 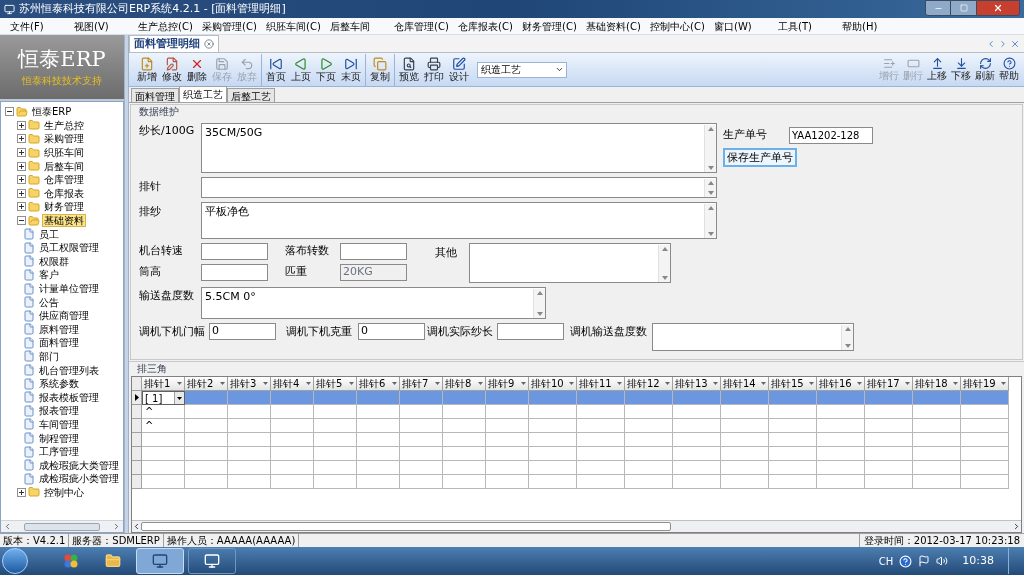 I want to click on column-header: 排针14, so click(x=745, y=384).